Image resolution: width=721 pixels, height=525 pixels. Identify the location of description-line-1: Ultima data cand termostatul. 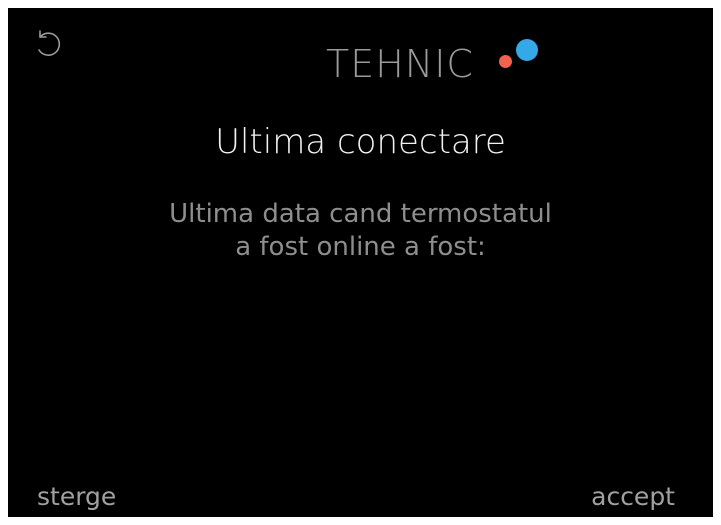
(360, 214).